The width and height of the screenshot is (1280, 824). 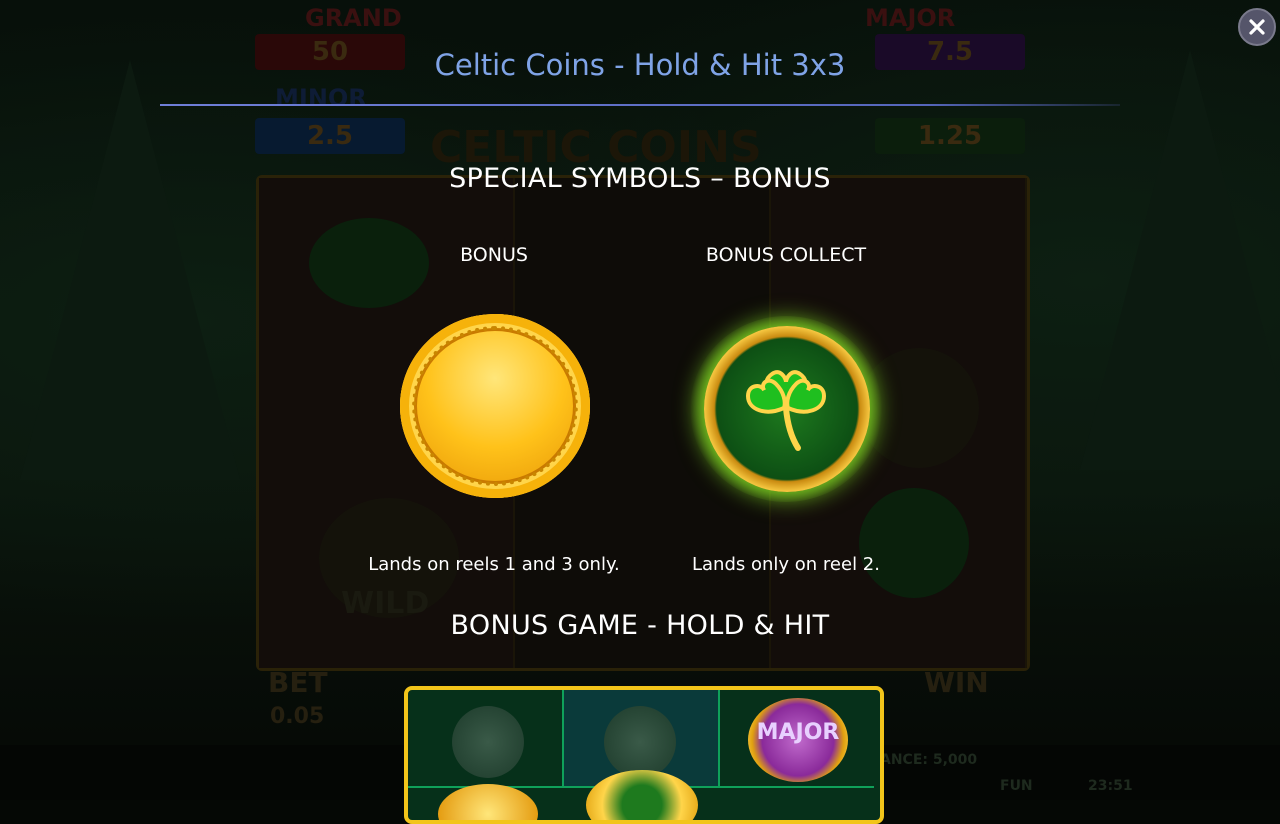 I want to click on close-icon, so click(x=1257, y=27).